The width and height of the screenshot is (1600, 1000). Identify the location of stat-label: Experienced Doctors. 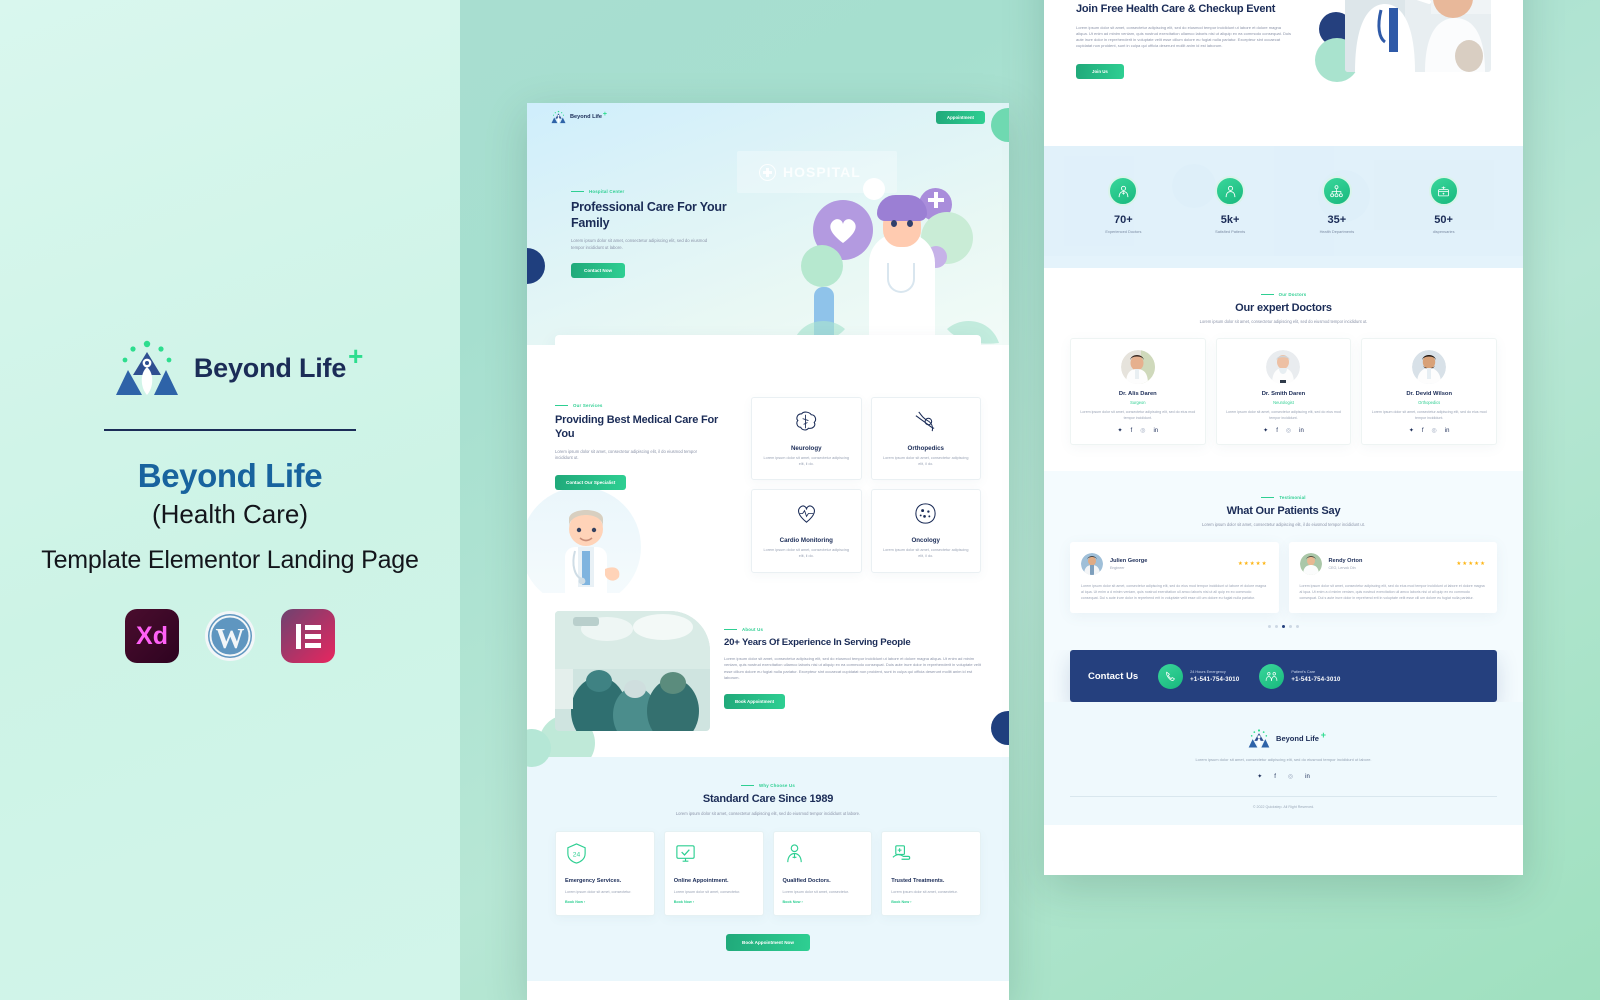
(1123, 231).